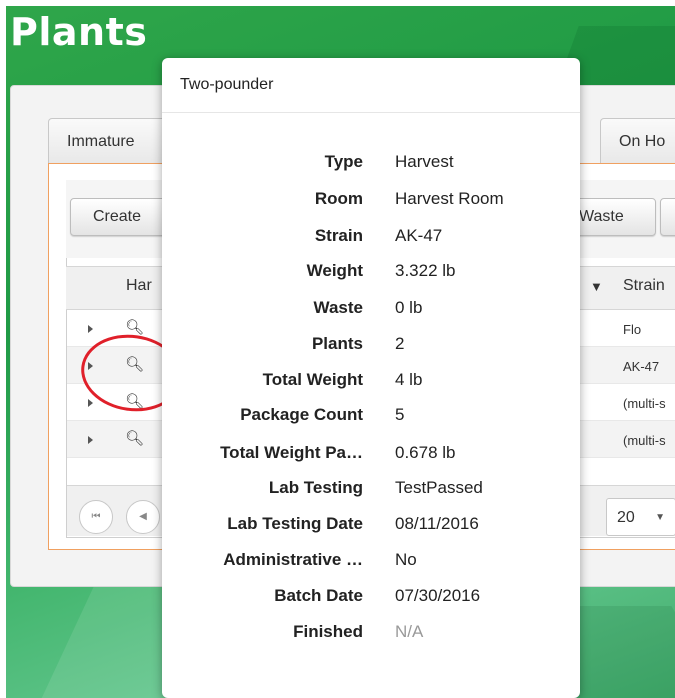 Image resolution: width=675 pixels, height=698 pixels. I want to click on field-label-finished: Finished, so click(328, 631).